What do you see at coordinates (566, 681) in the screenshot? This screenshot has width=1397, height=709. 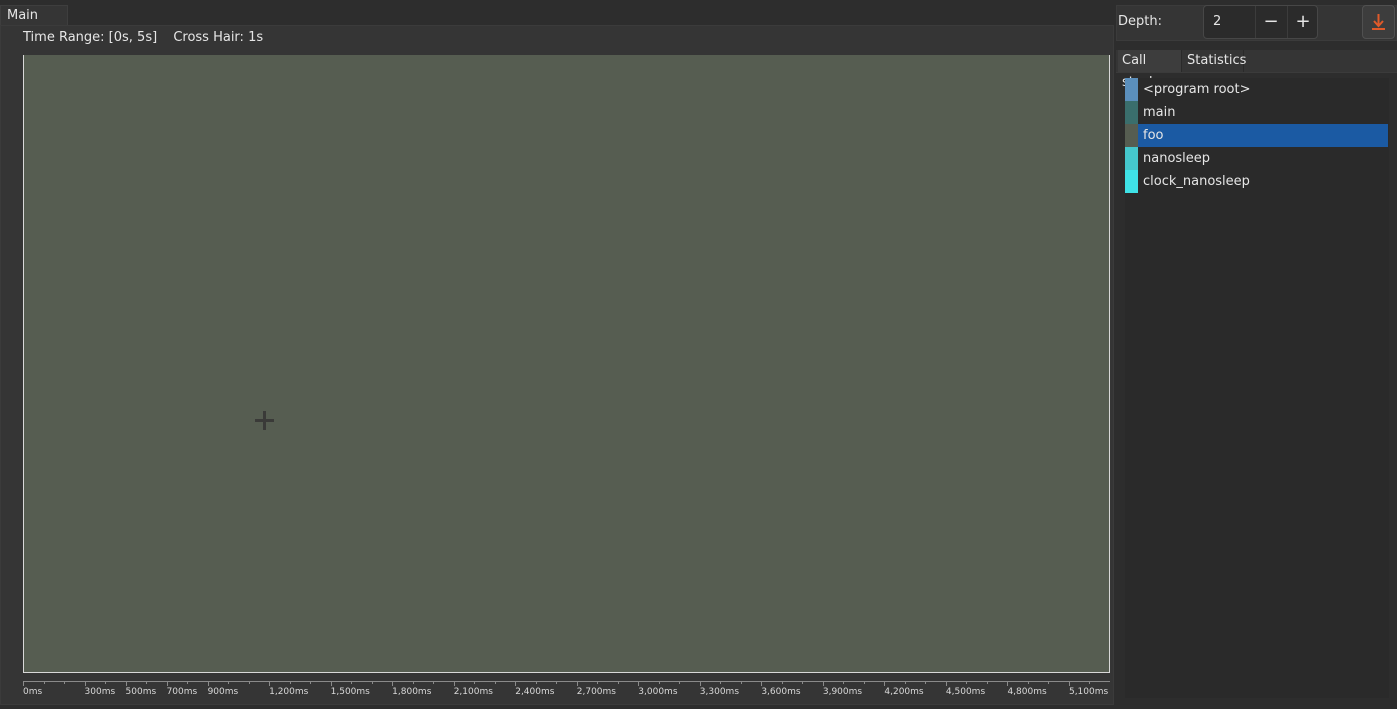 I see `axis-line` at bounding box center [566, 681].